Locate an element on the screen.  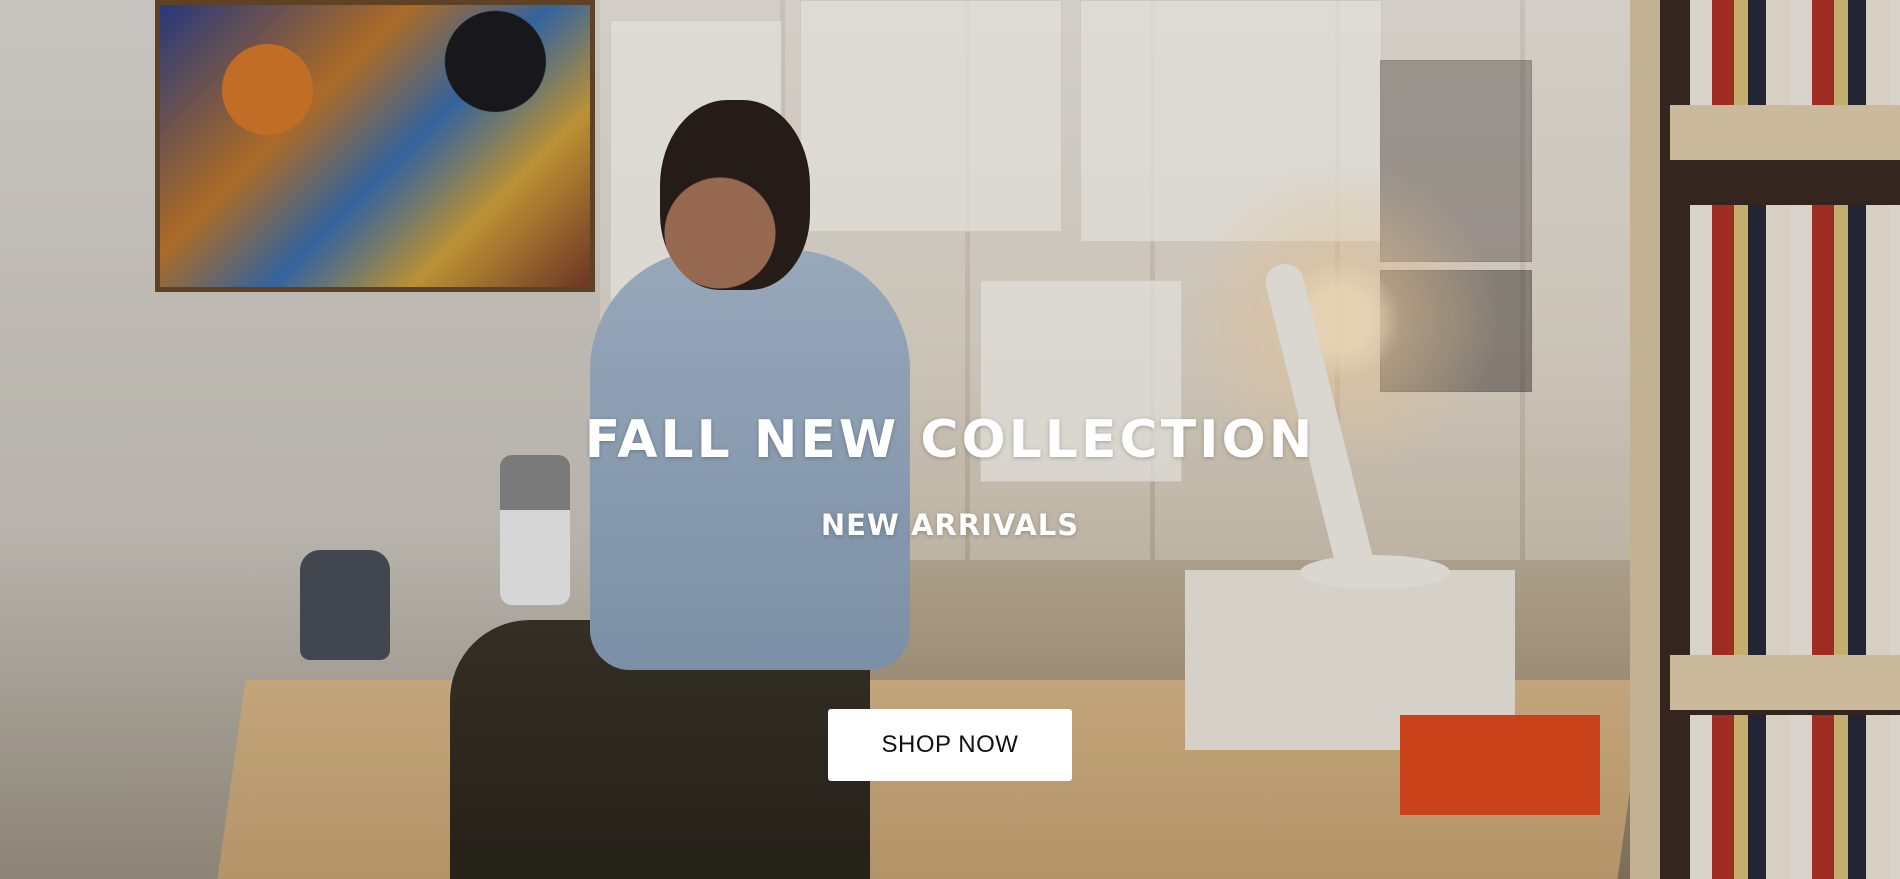
hero-title: FALL NEW COLLECTION is located at coordinates (950, 440).